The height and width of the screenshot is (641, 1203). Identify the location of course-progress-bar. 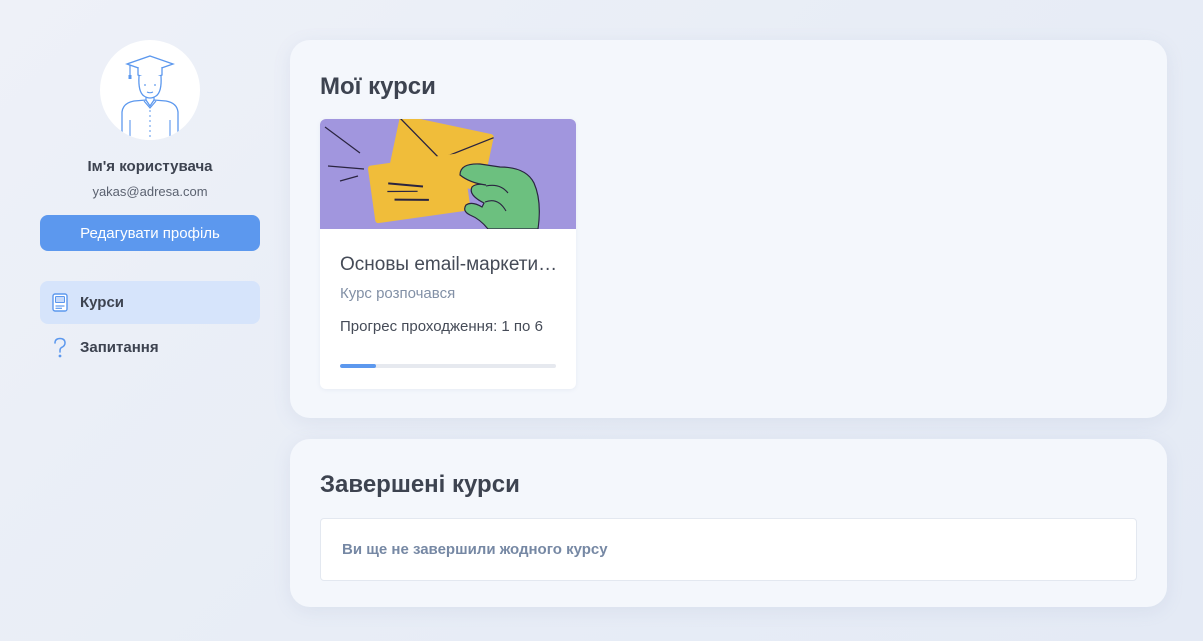
(448, 366).